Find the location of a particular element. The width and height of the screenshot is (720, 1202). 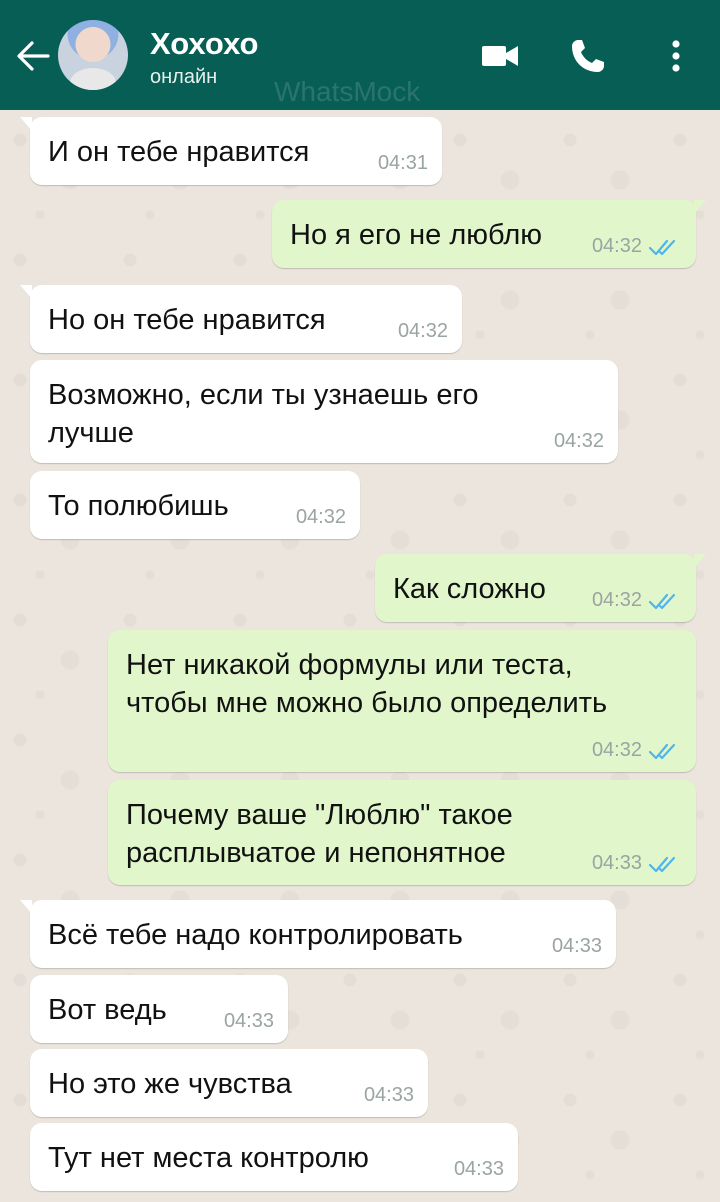

message-incoming: И он тебе нравится 04:31 is located at coordinates (231, 151).